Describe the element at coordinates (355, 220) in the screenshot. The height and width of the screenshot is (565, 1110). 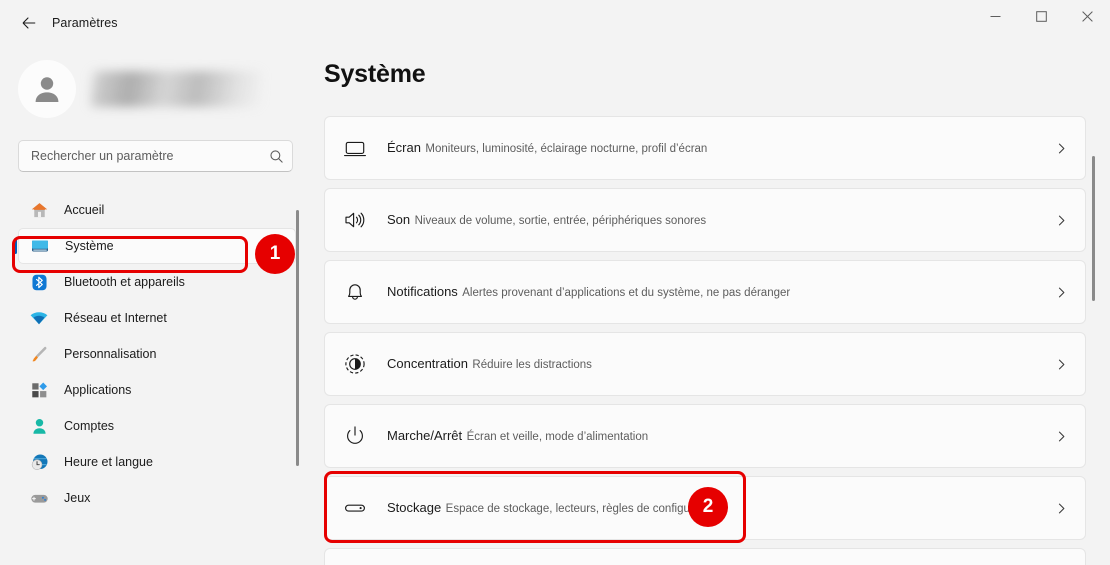
I see `speaker-icon` at that location.